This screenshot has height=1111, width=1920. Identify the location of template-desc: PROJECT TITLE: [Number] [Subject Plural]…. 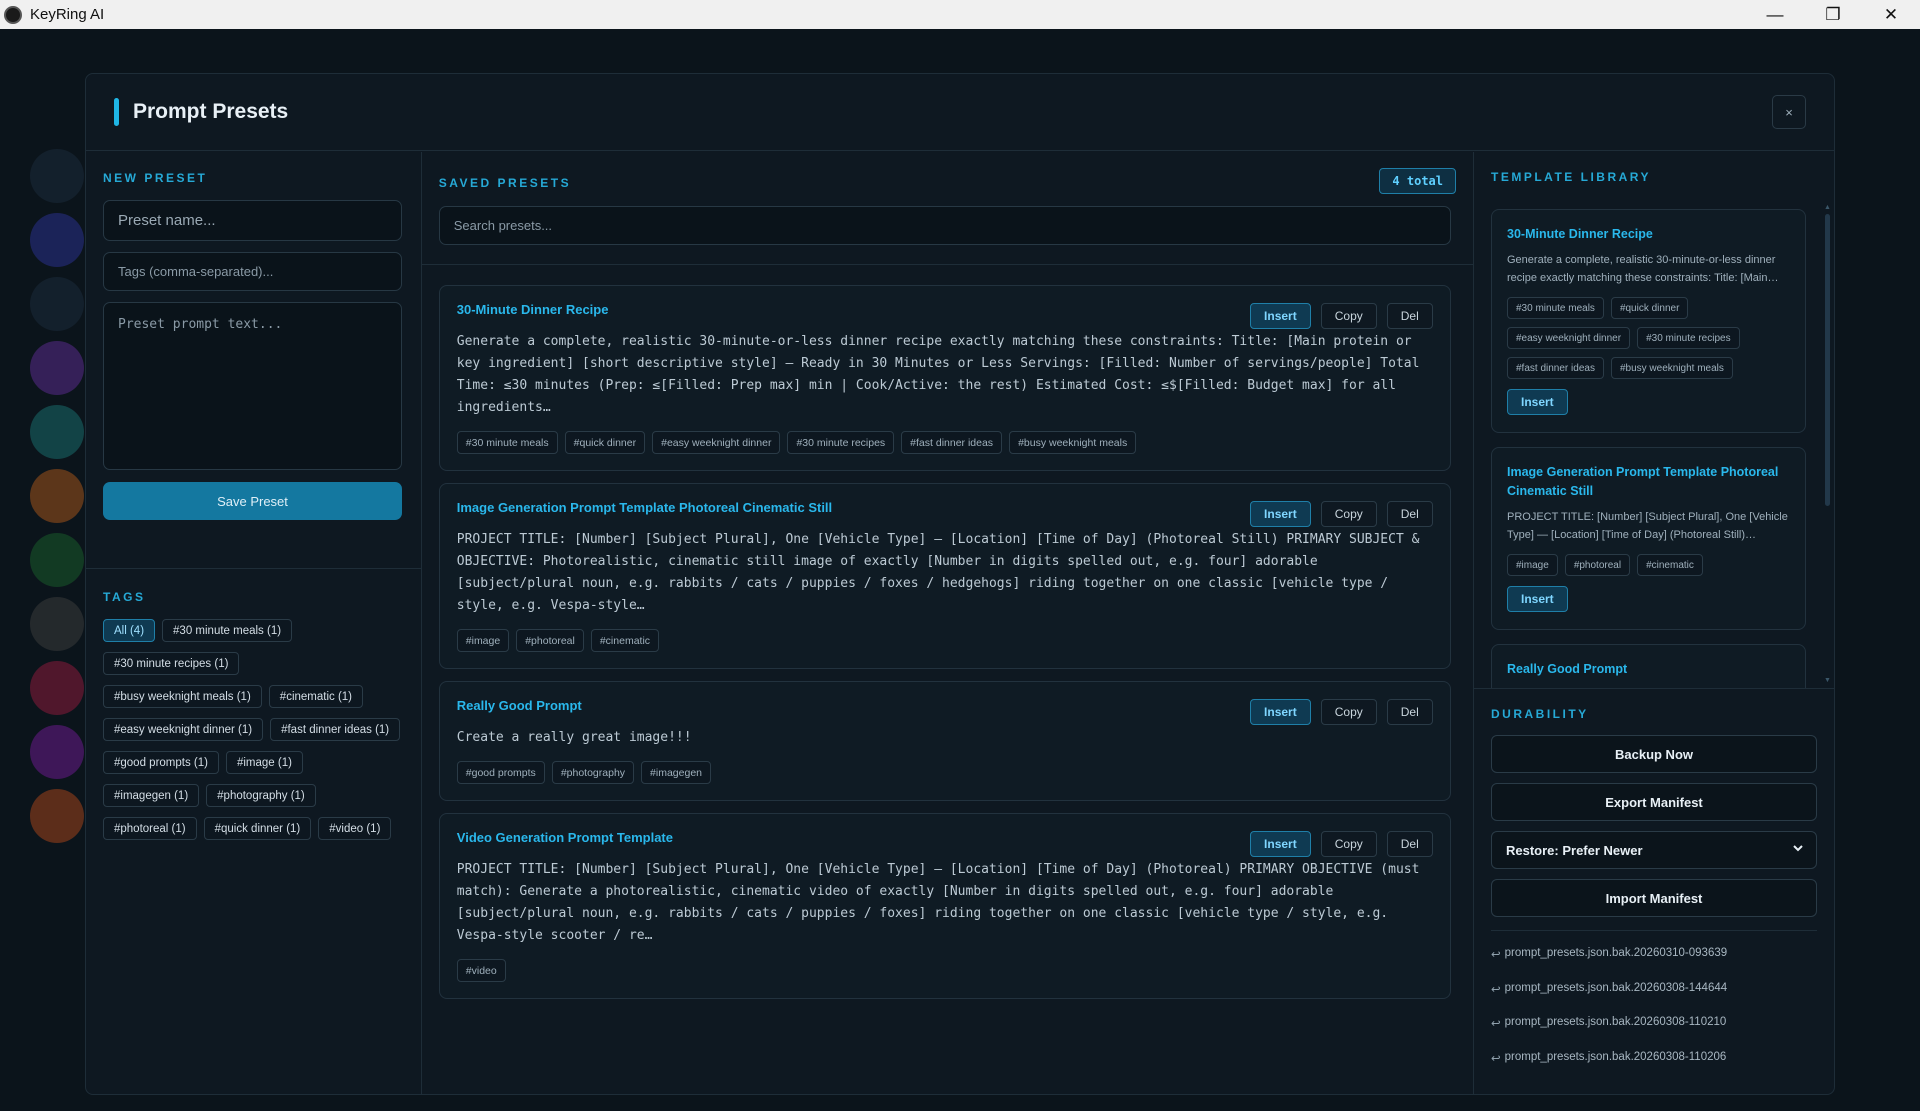
(1647, 526).